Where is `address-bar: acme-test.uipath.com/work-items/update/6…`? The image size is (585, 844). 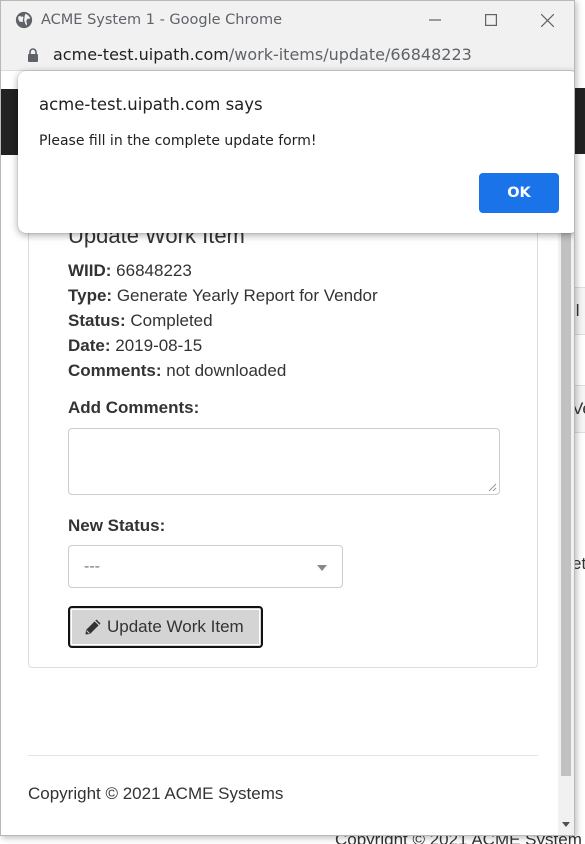 address-bar: acme-test.uipath.com/work-items/update/6… is located at coordinates (287, 55).